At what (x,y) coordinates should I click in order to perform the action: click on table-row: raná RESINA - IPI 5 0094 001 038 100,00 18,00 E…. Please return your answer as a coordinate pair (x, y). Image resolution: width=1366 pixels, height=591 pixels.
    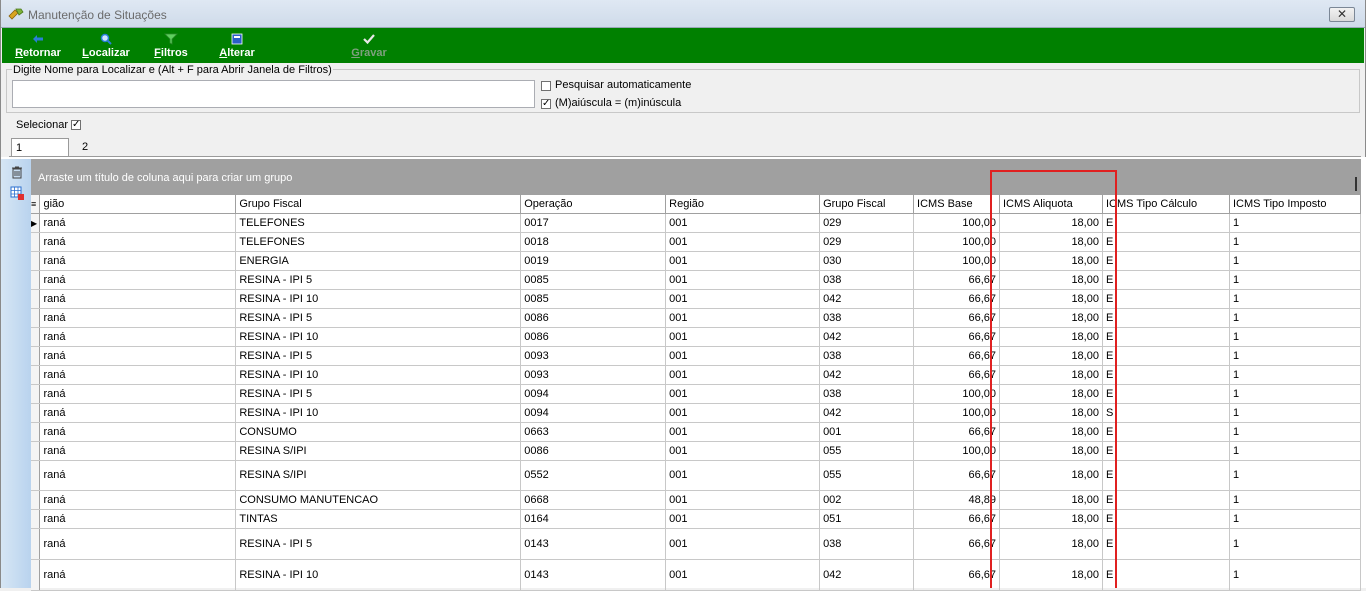
    Looking at the image, I should click on (696, 394).